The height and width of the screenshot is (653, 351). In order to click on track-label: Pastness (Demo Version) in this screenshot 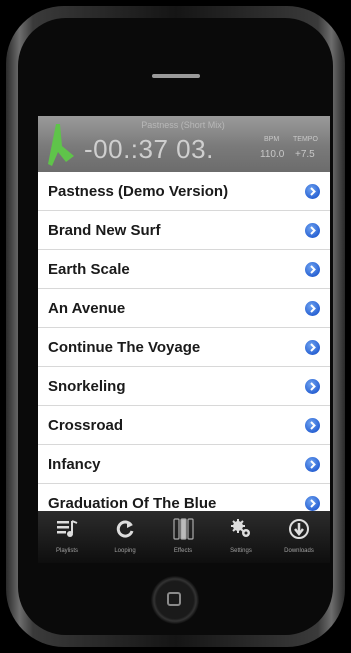, I will do `click(138, 191)`.